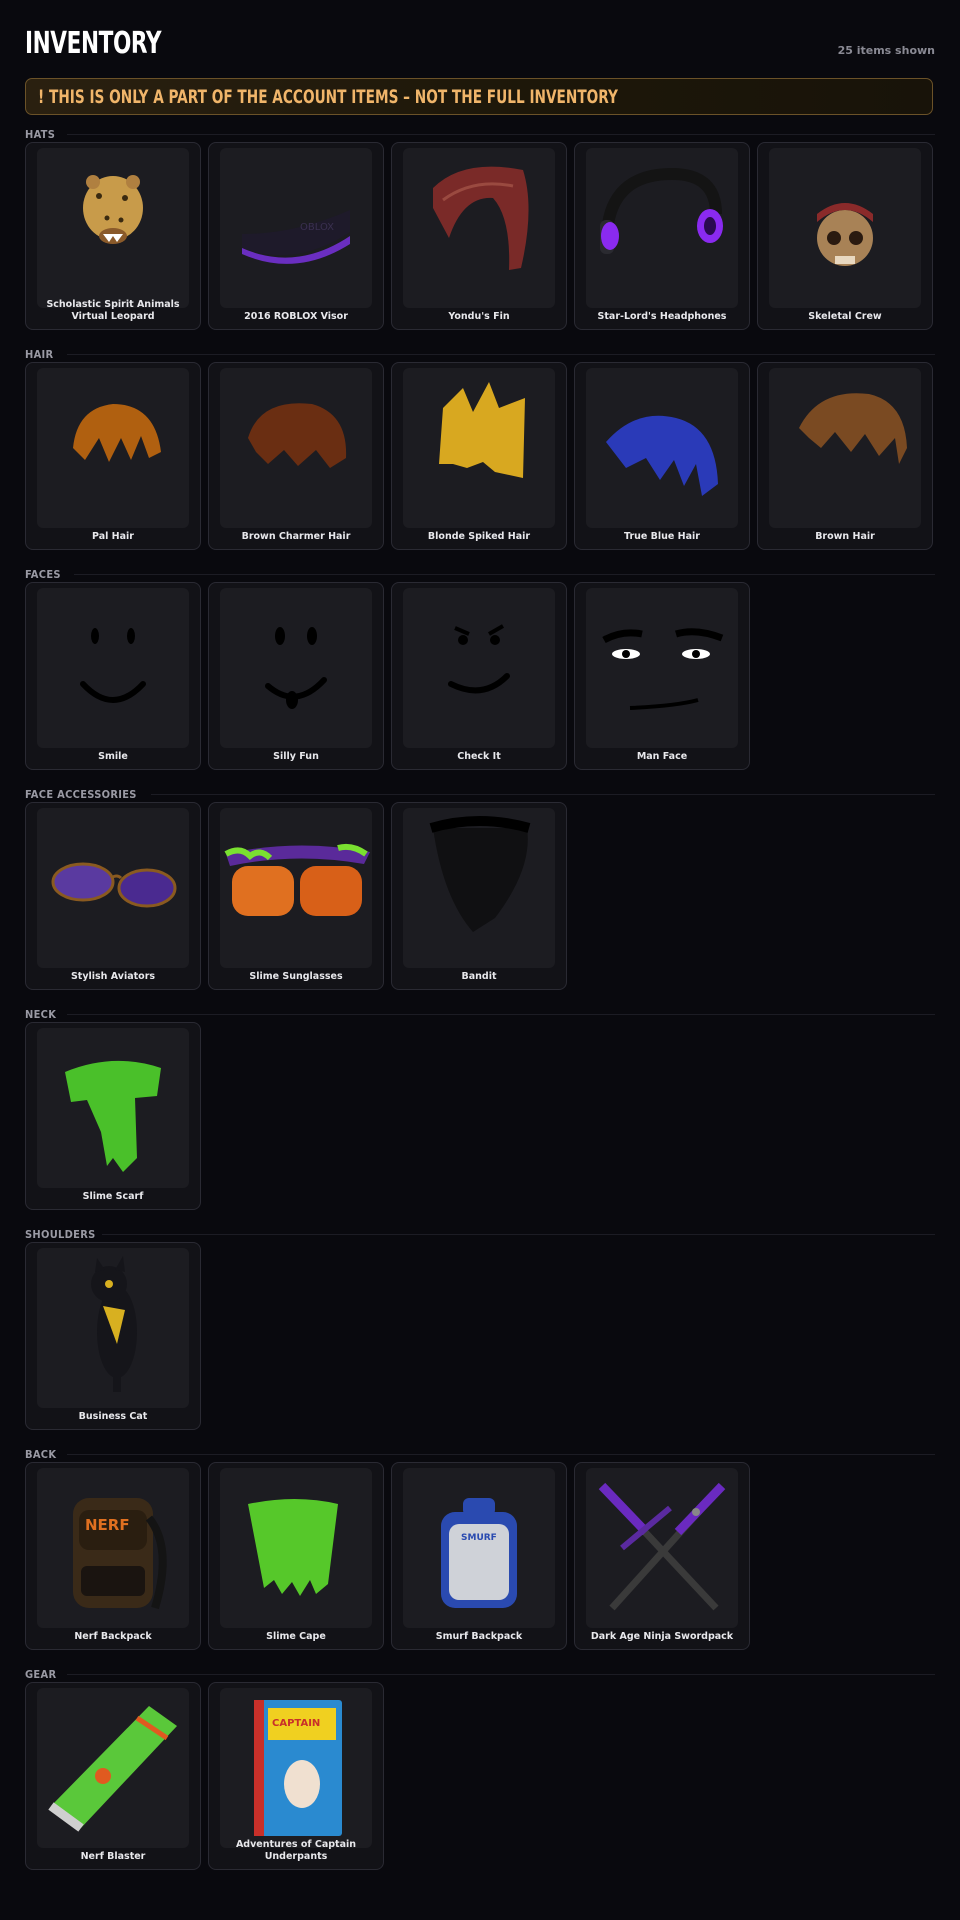 The height and width of the screenshot is (1920, 960). I want to click on item-card: Star-Lord's Headphones, so click(662, 236).